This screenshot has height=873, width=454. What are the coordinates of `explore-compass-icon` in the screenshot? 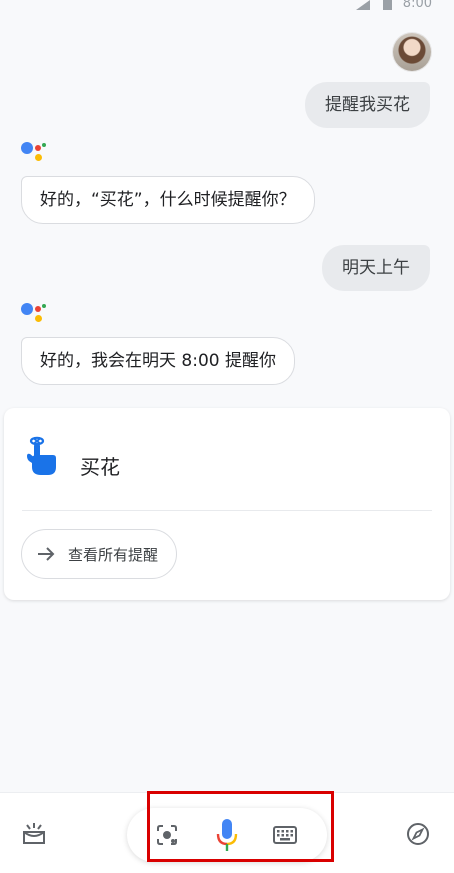 It's located at (418, 834).